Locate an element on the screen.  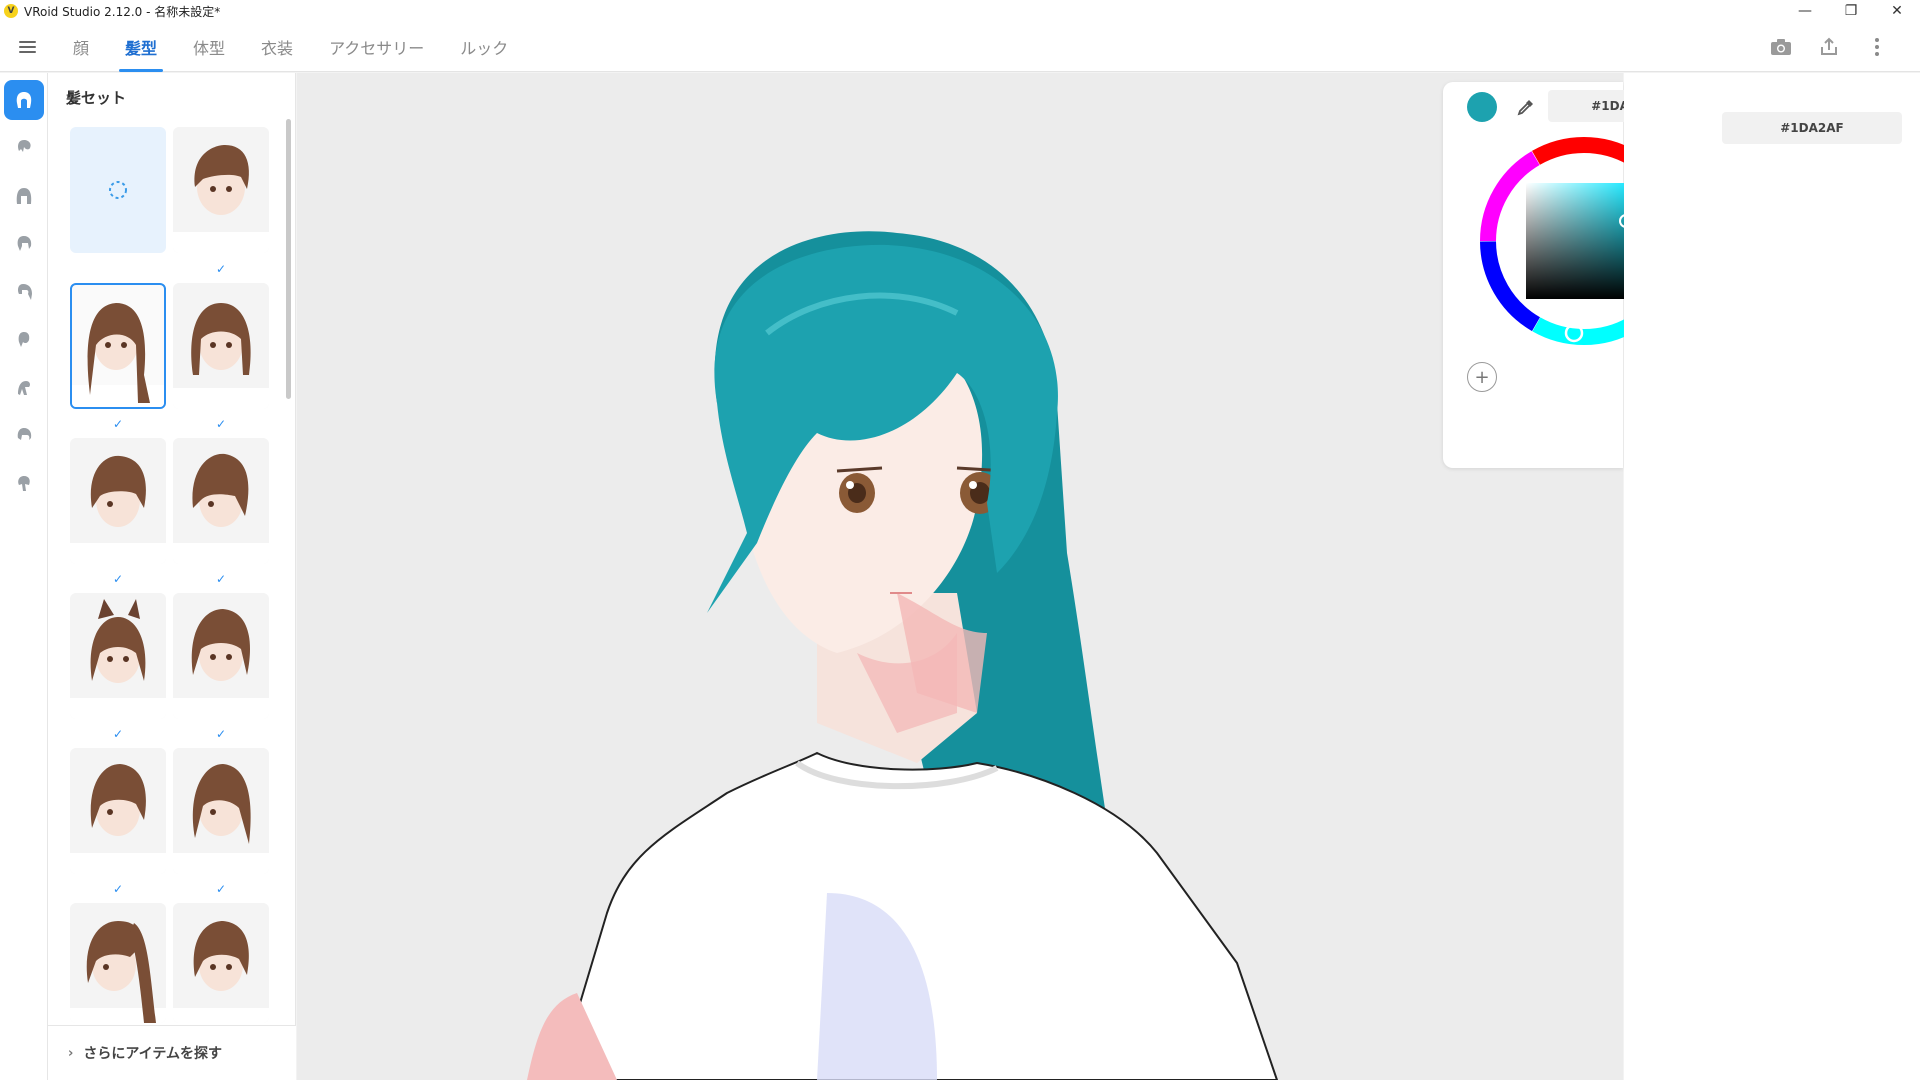
back-hair-icon is located at coordinates (24, 196).